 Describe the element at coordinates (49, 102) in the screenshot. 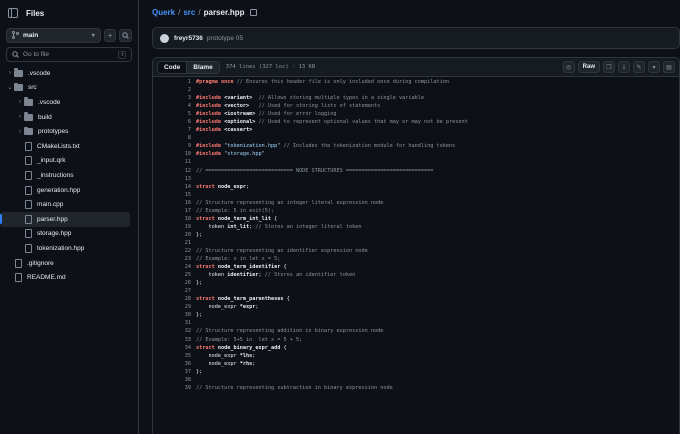

I see `tree-item-label: .vscode` at that location.